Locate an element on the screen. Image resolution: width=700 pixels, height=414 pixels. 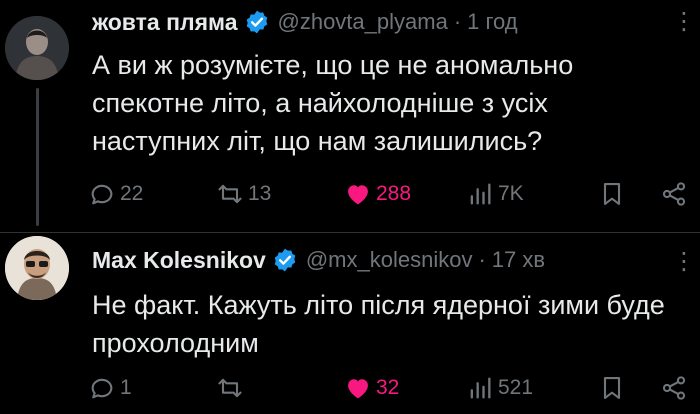
action-bar: 1 32 521 is located at coordinates (391, 388).